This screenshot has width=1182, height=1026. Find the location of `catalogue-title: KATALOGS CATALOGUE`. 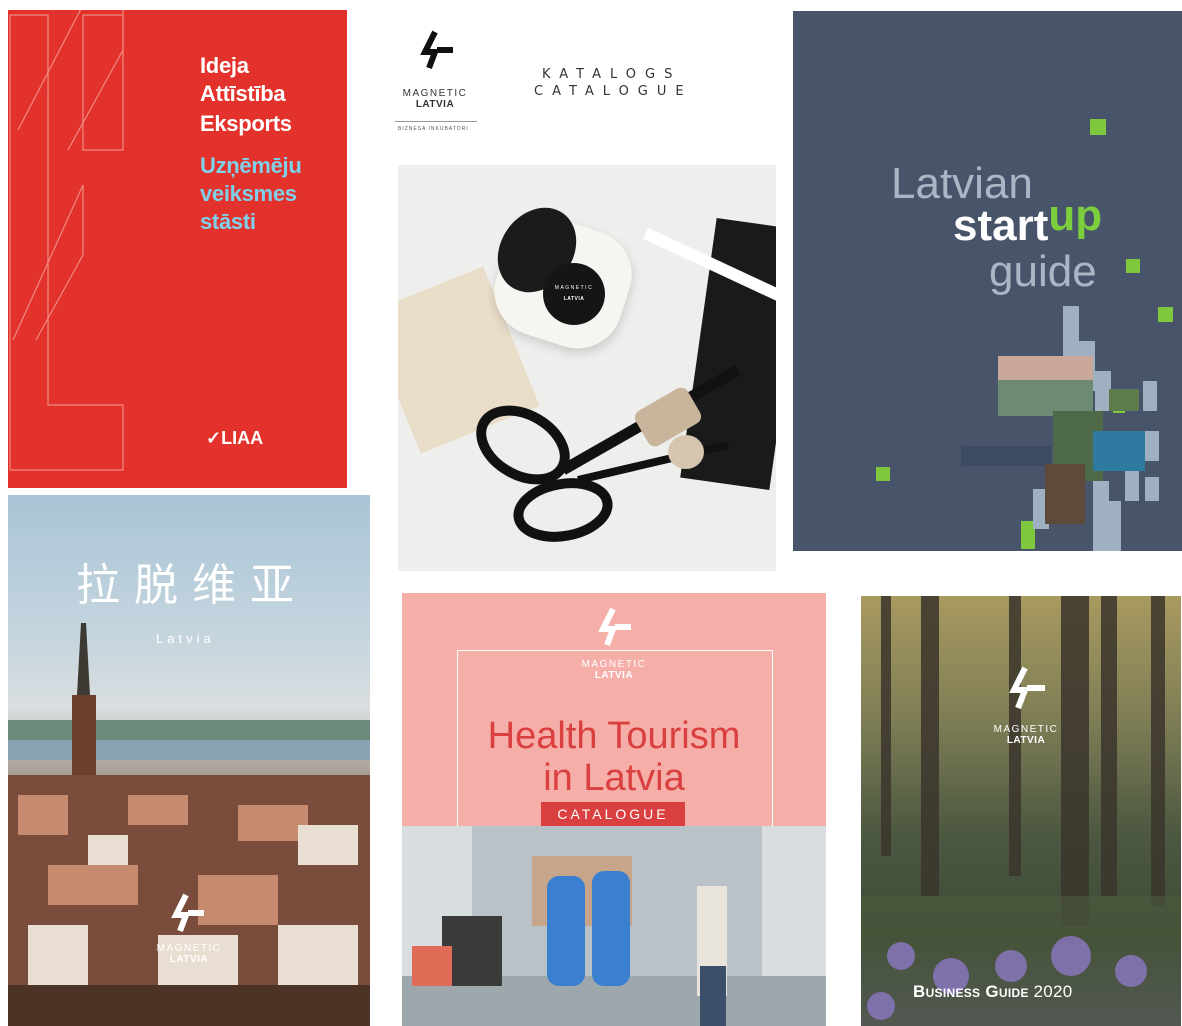

catalogue-title: KATALOGS CATALOGUE is located at coordinates (613, 83).